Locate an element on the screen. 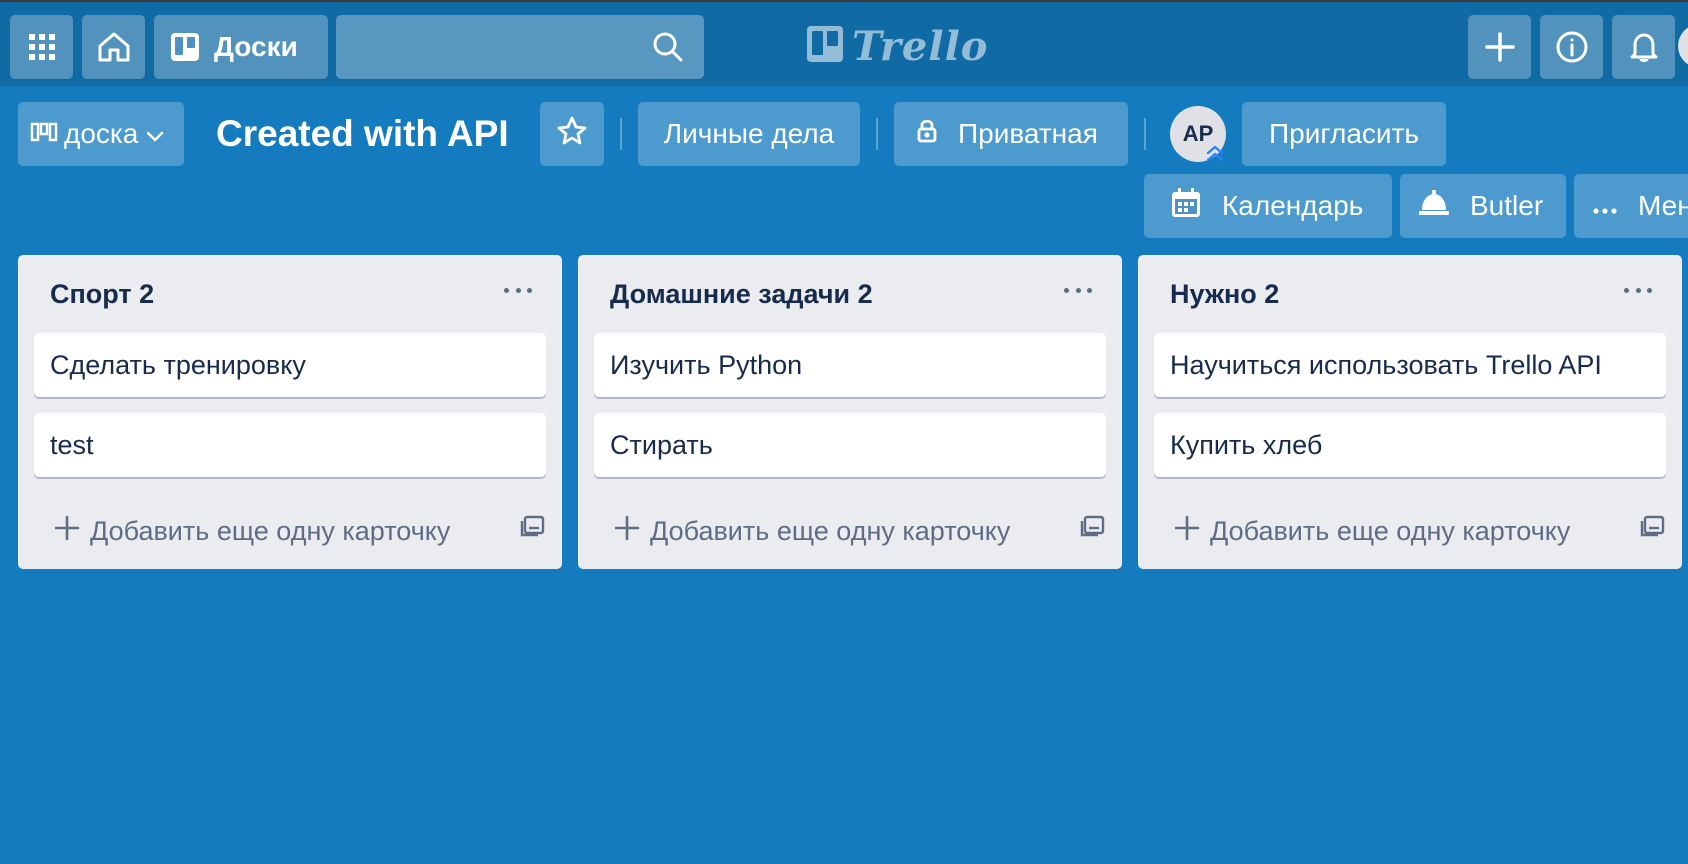 The height and width of the screenshot is (864, 1688). lock-icon is located at coordinates (927, 134).